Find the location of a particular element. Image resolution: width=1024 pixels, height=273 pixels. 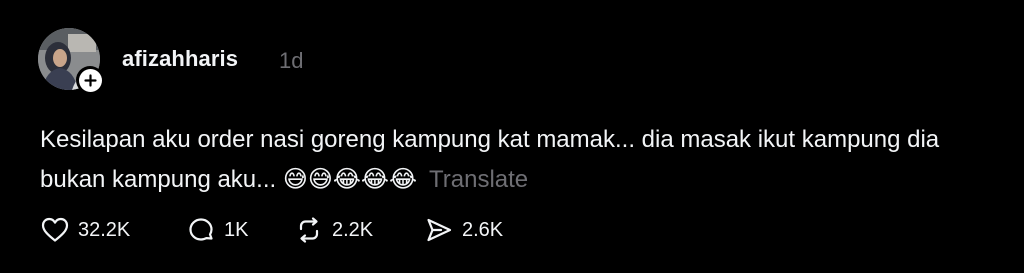

follow-button is located at coordinates (90, 80).